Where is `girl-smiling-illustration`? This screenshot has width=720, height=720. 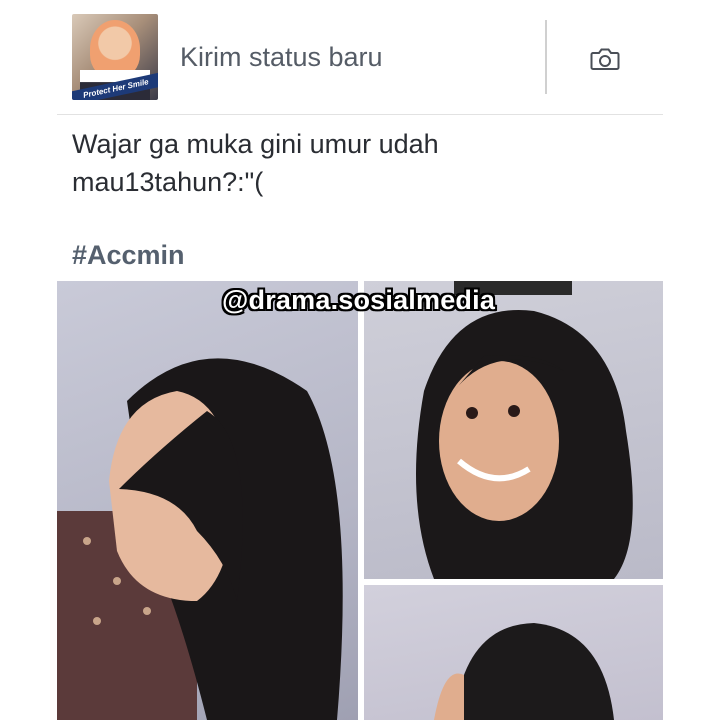 girl-smiling-illustration is located at coordinates (524, 430).